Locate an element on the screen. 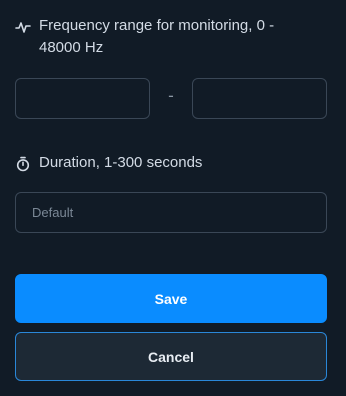  stopwatch-icon is located at coordinates (23, 164).